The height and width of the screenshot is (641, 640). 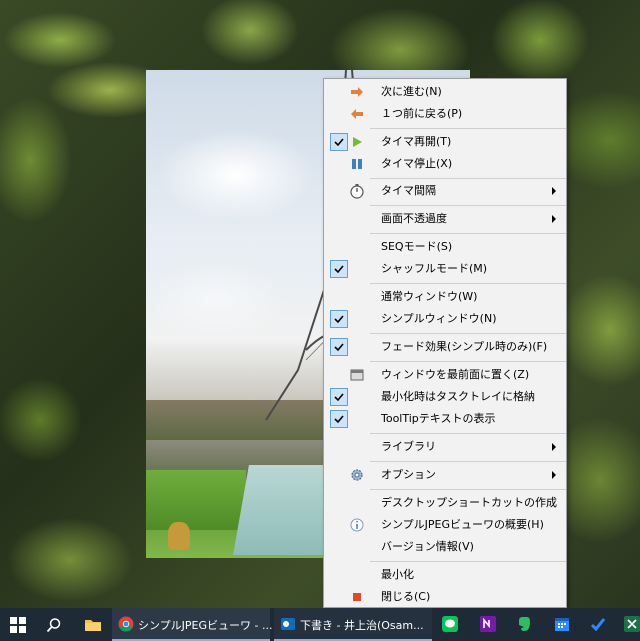 I want to click on search-icon, so click(x=53, y=625).